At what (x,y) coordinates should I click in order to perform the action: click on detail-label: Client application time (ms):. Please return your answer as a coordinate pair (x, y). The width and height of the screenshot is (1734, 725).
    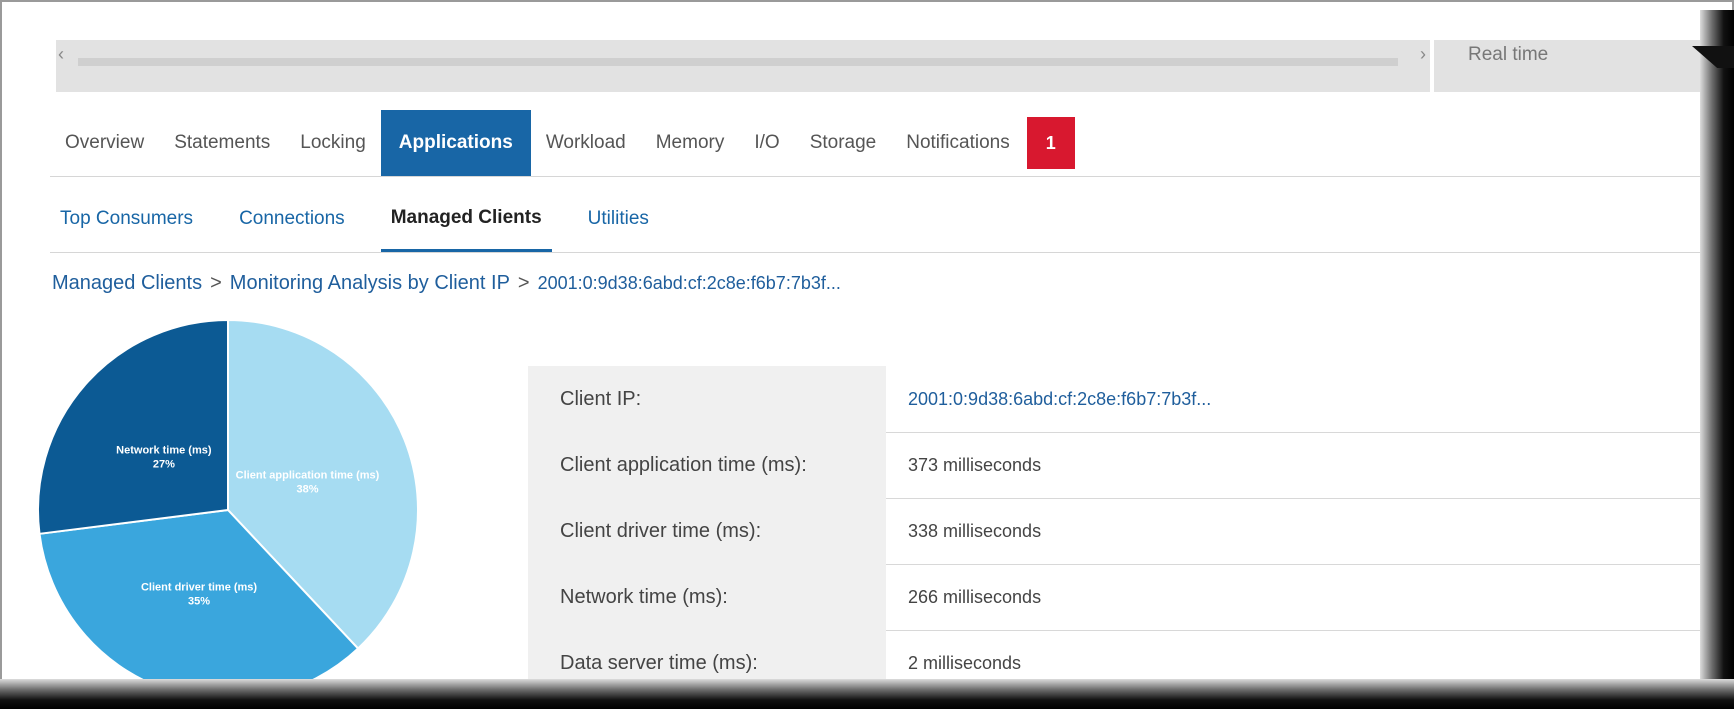
    Looking at the image, I should click on (683, 464).